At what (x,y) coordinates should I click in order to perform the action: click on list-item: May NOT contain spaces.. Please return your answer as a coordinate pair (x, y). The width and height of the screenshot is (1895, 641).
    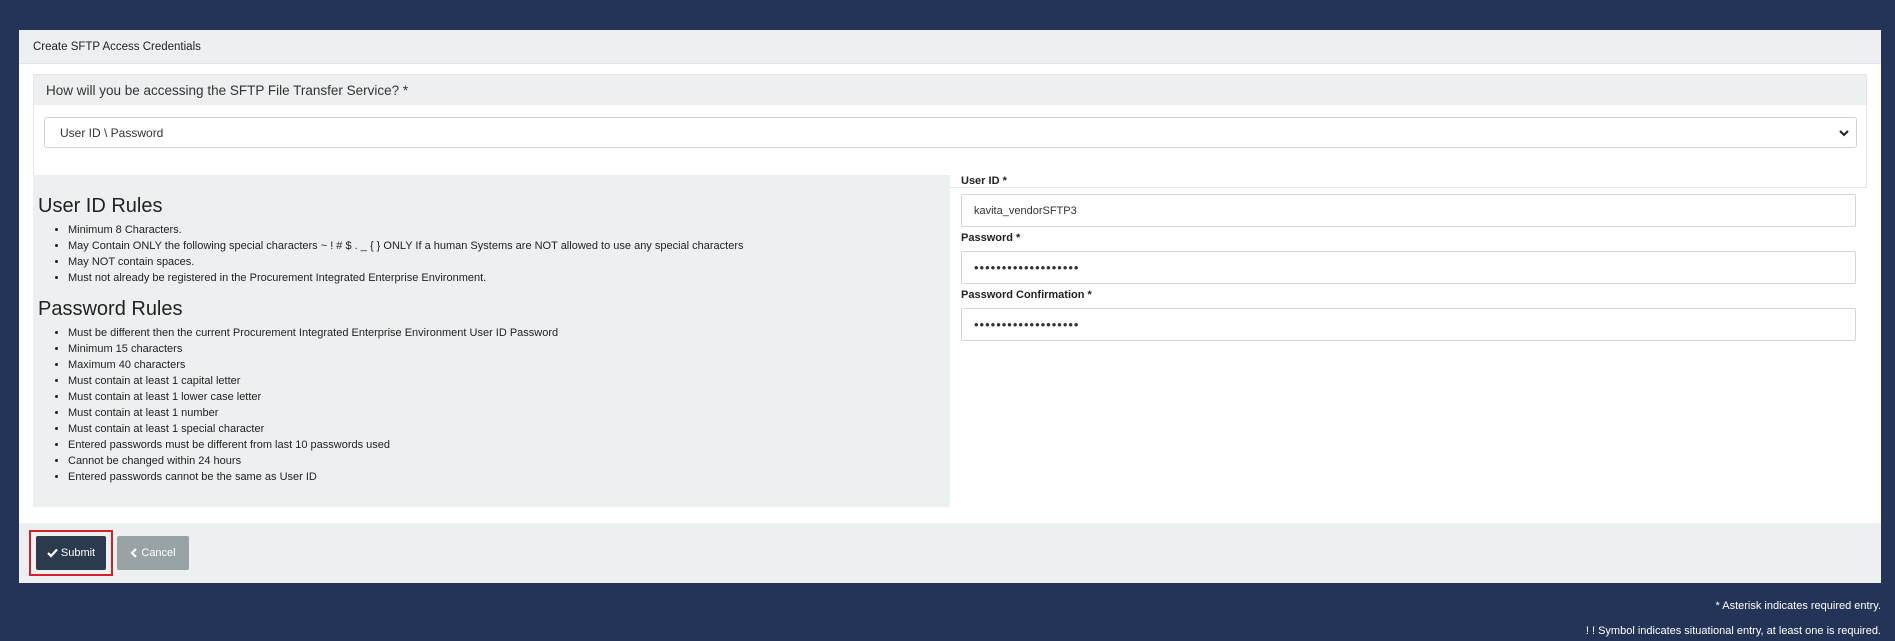
    Looking at the image, I should click on (506, 262).